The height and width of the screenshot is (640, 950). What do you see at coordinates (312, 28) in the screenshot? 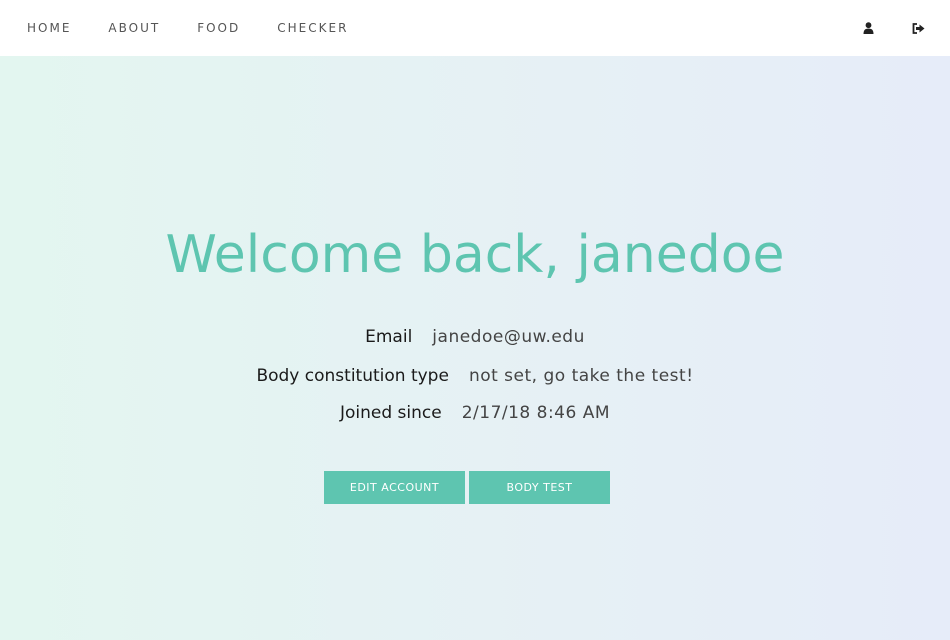
I see `nav-item-checker: CHECKER` at bounding box center [312, 28].